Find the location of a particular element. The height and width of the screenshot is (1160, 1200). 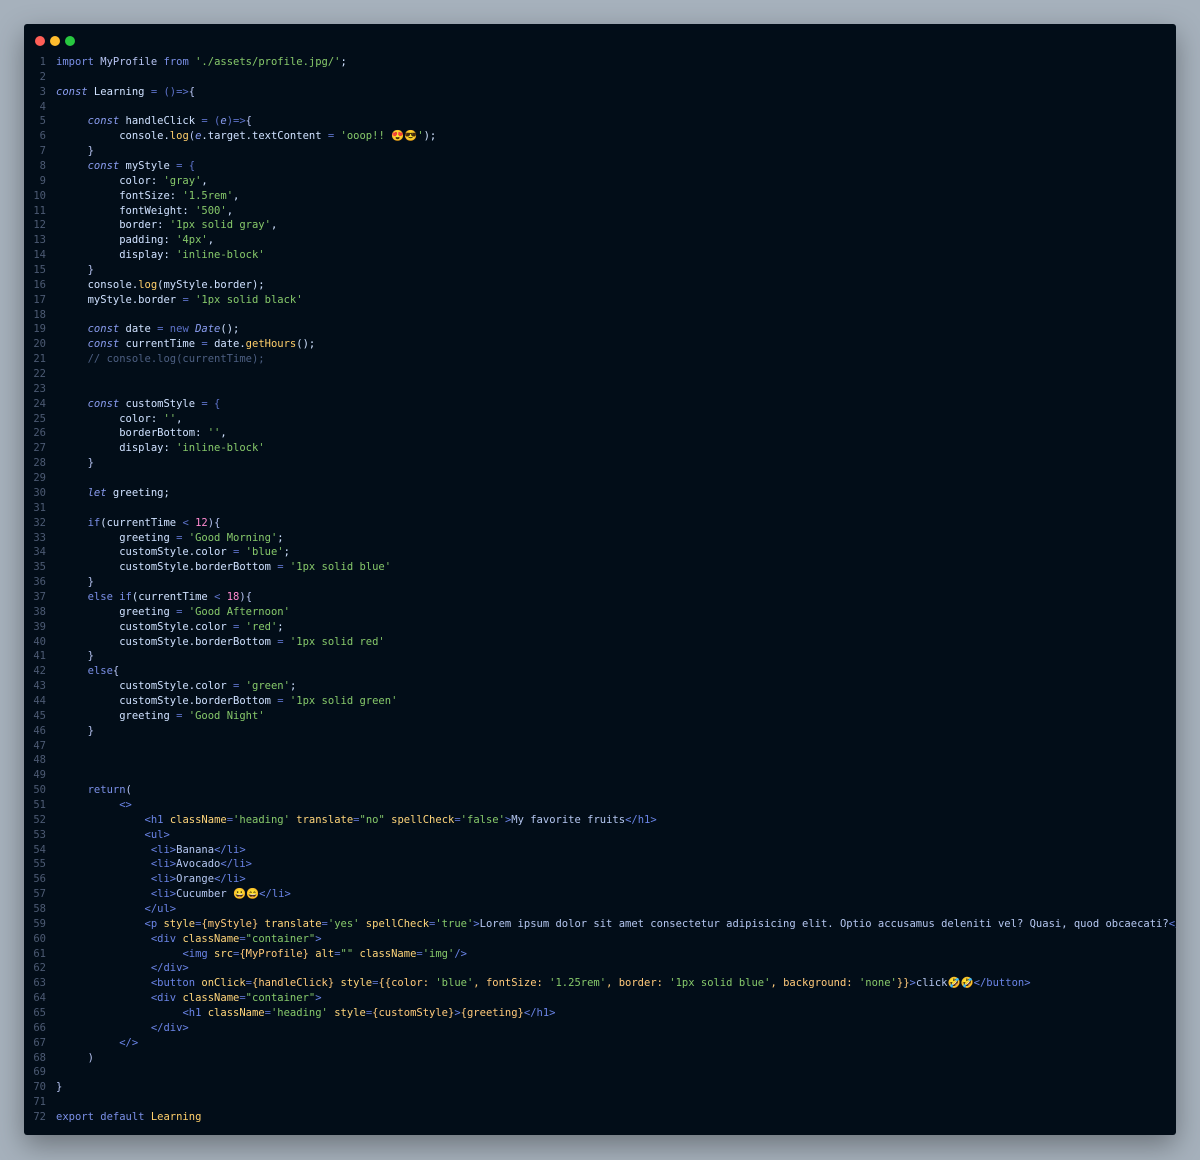

code-token: {myStyle} is located at coordinates (230, 923).